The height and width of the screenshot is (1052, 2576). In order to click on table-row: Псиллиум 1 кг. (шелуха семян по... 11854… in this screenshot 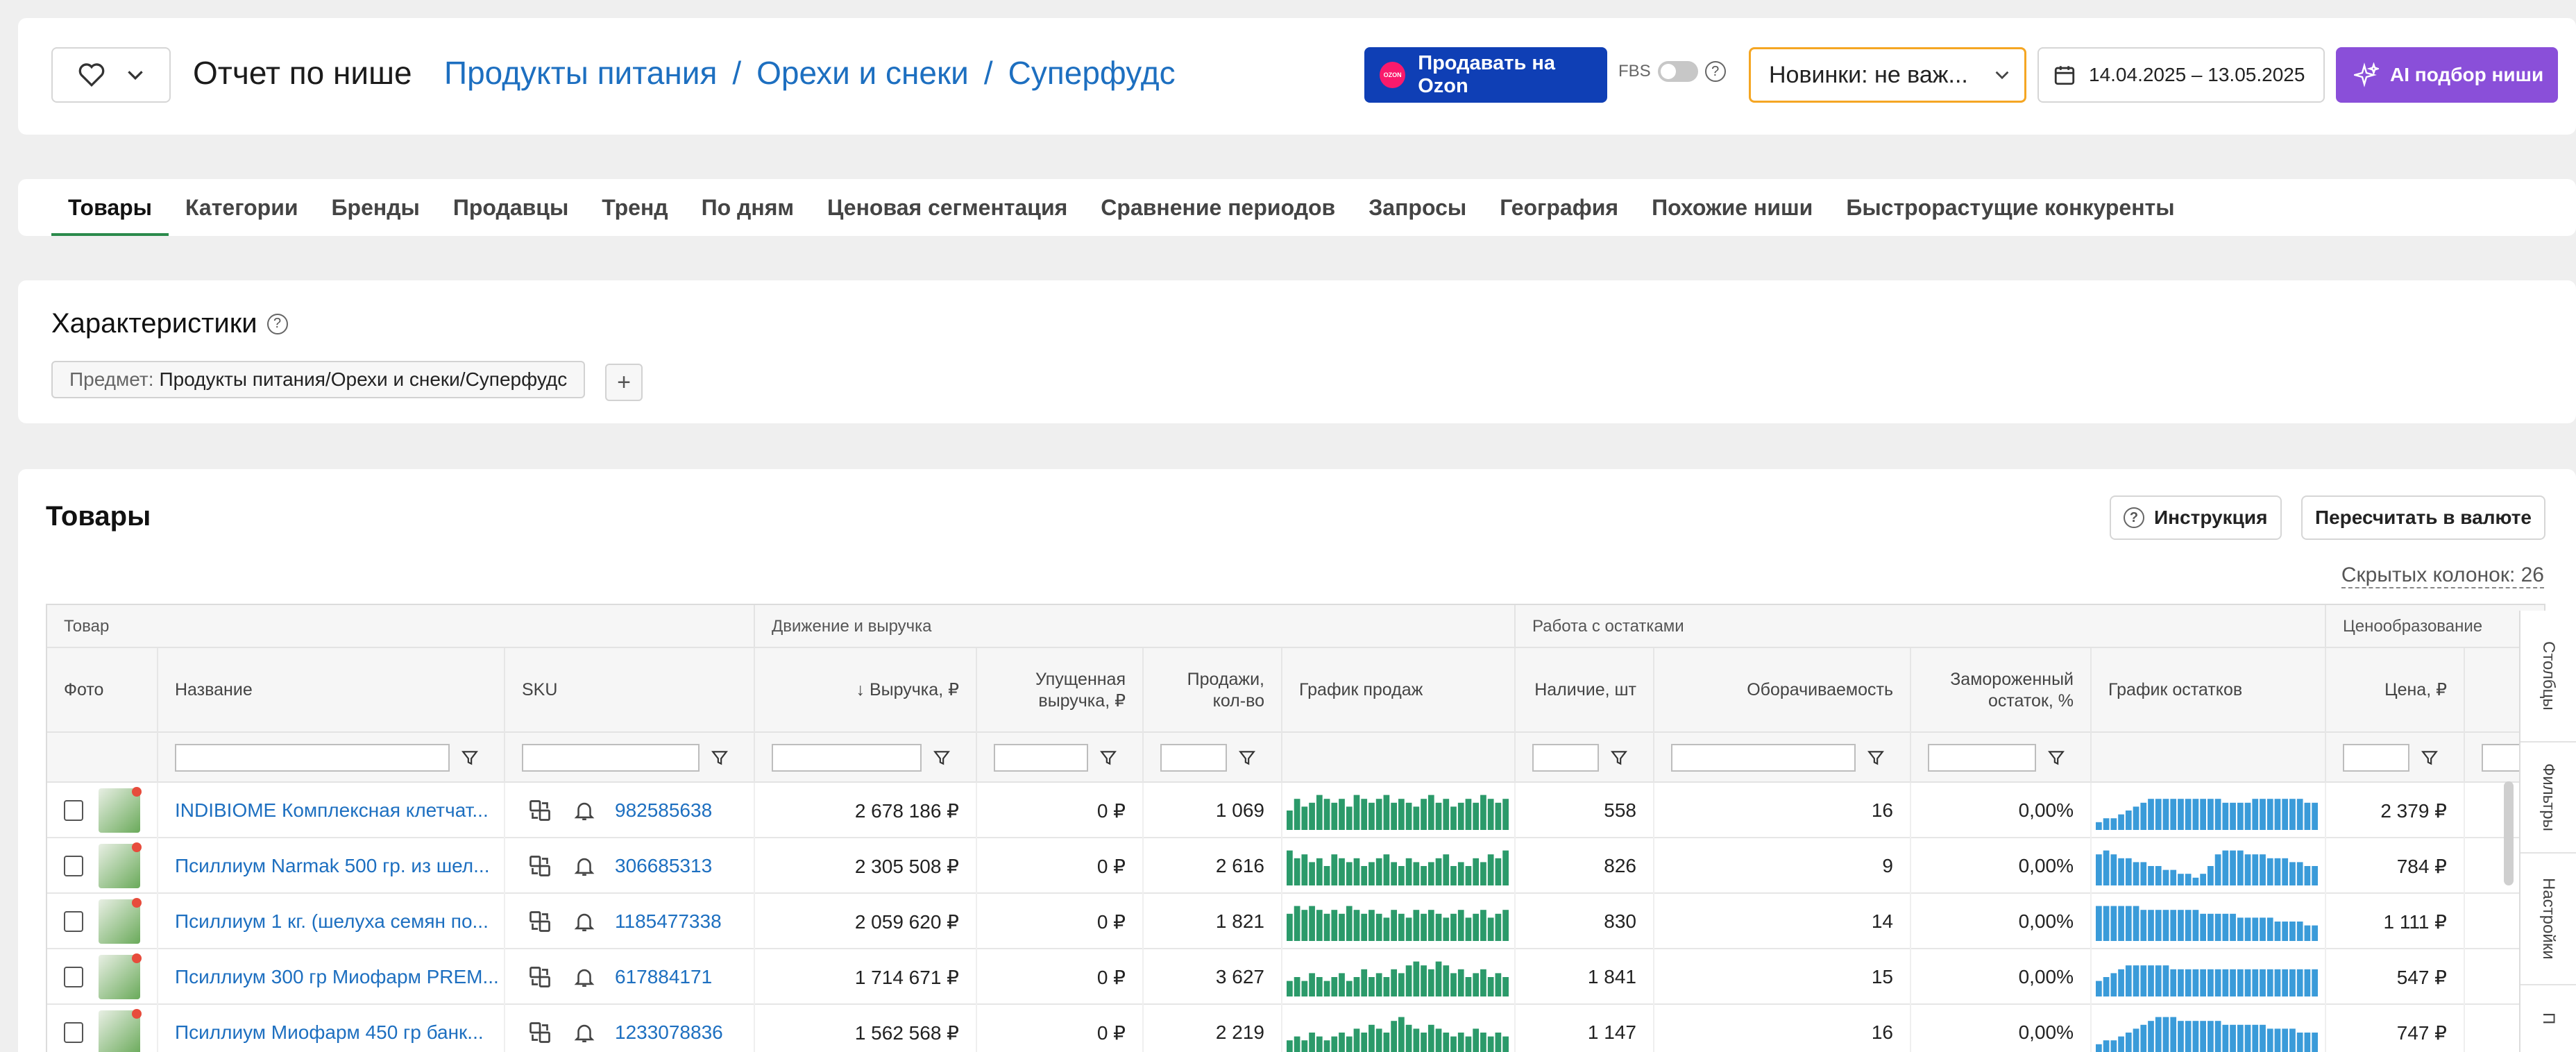, I will do `click(1296, 921)`.